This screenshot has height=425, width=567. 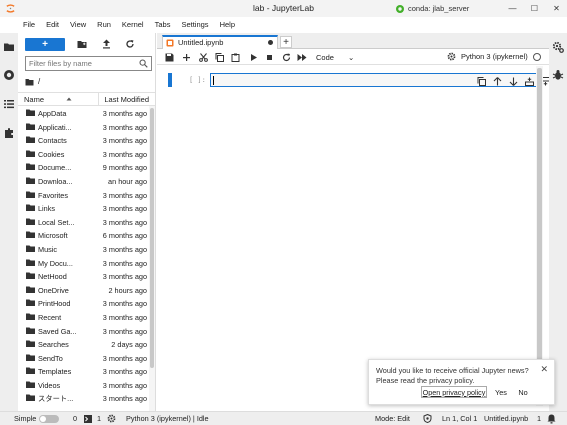 What do you see at coordinates (83, 385) in the screenshot?
I see `file-list-item: Videos 3 months ago` at bounding box center [83, 385].